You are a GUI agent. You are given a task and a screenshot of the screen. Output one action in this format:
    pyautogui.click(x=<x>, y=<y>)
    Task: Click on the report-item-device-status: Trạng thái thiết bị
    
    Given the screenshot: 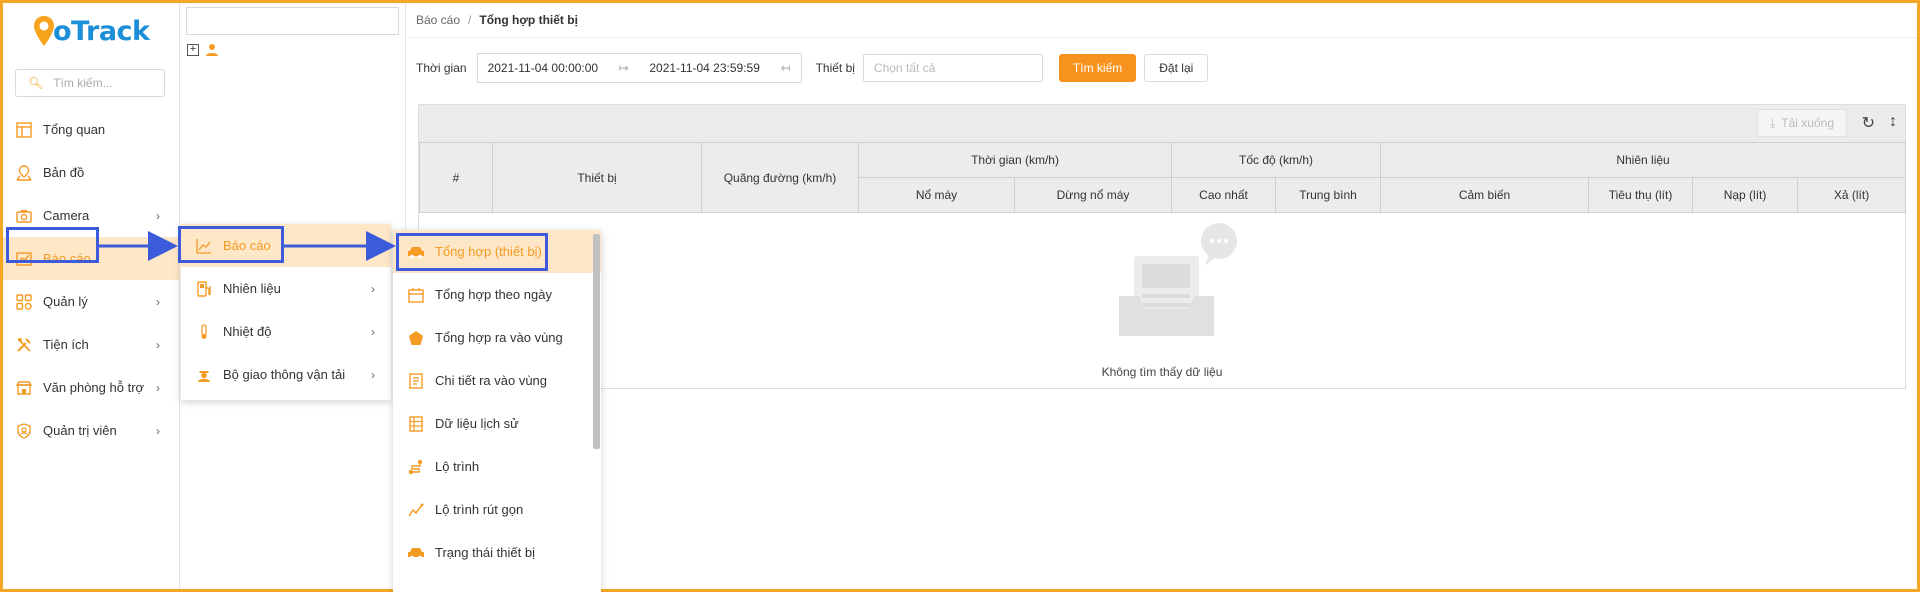 What is the action you would take?
    pyautogui.click(x=497, y=552)
    